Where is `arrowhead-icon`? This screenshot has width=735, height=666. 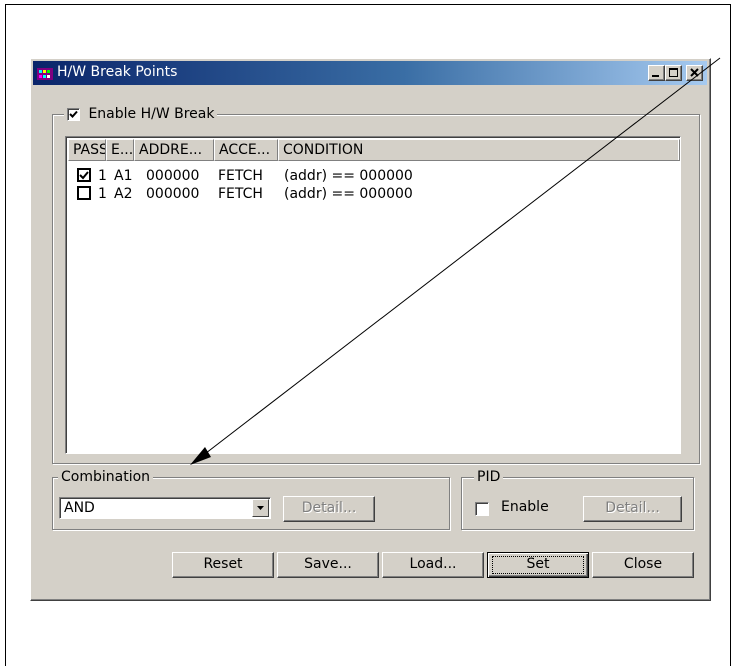
arrowhead-icon is located at coordinates (200, 456).